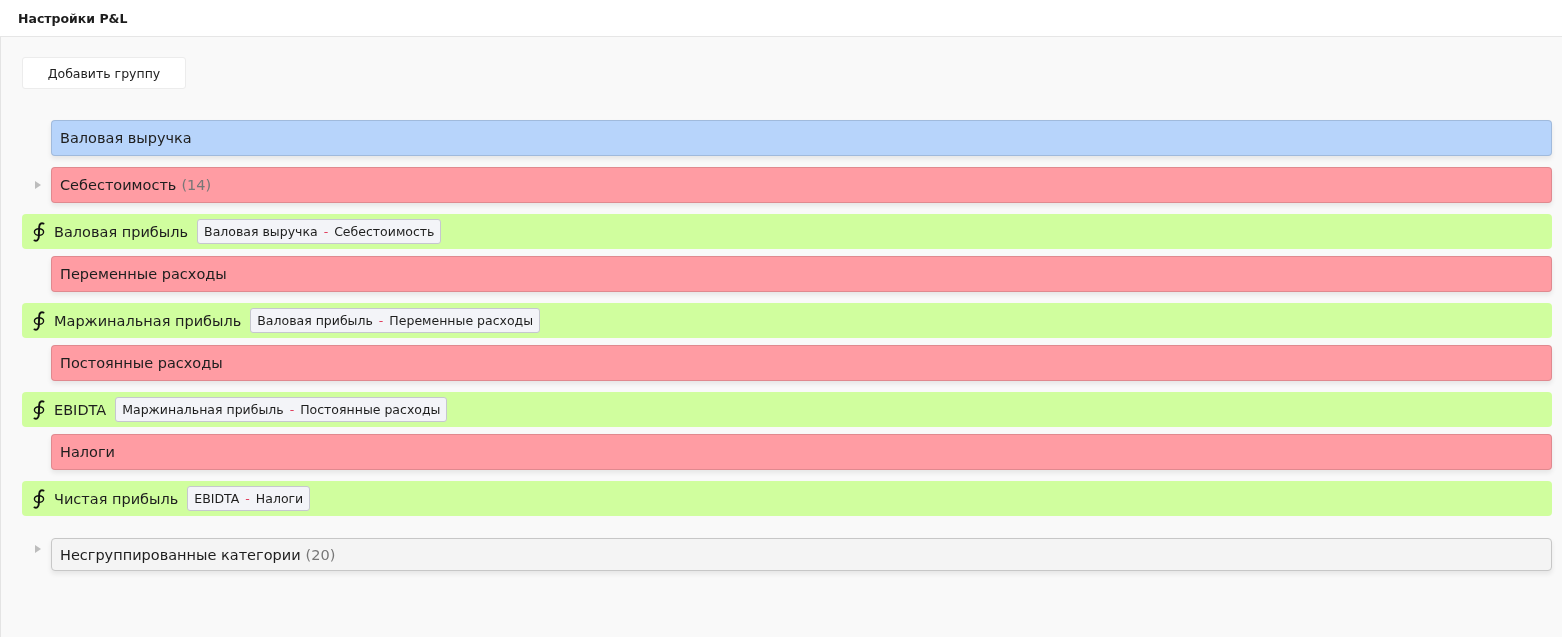  I want to click on item-count: (20), so click(320, 554).